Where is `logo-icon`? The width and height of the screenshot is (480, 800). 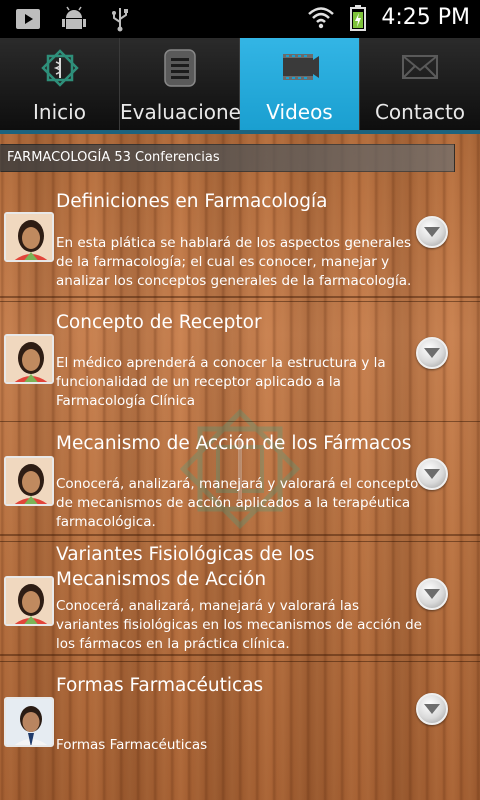 logo-icon is located at coordinates (60, 68).